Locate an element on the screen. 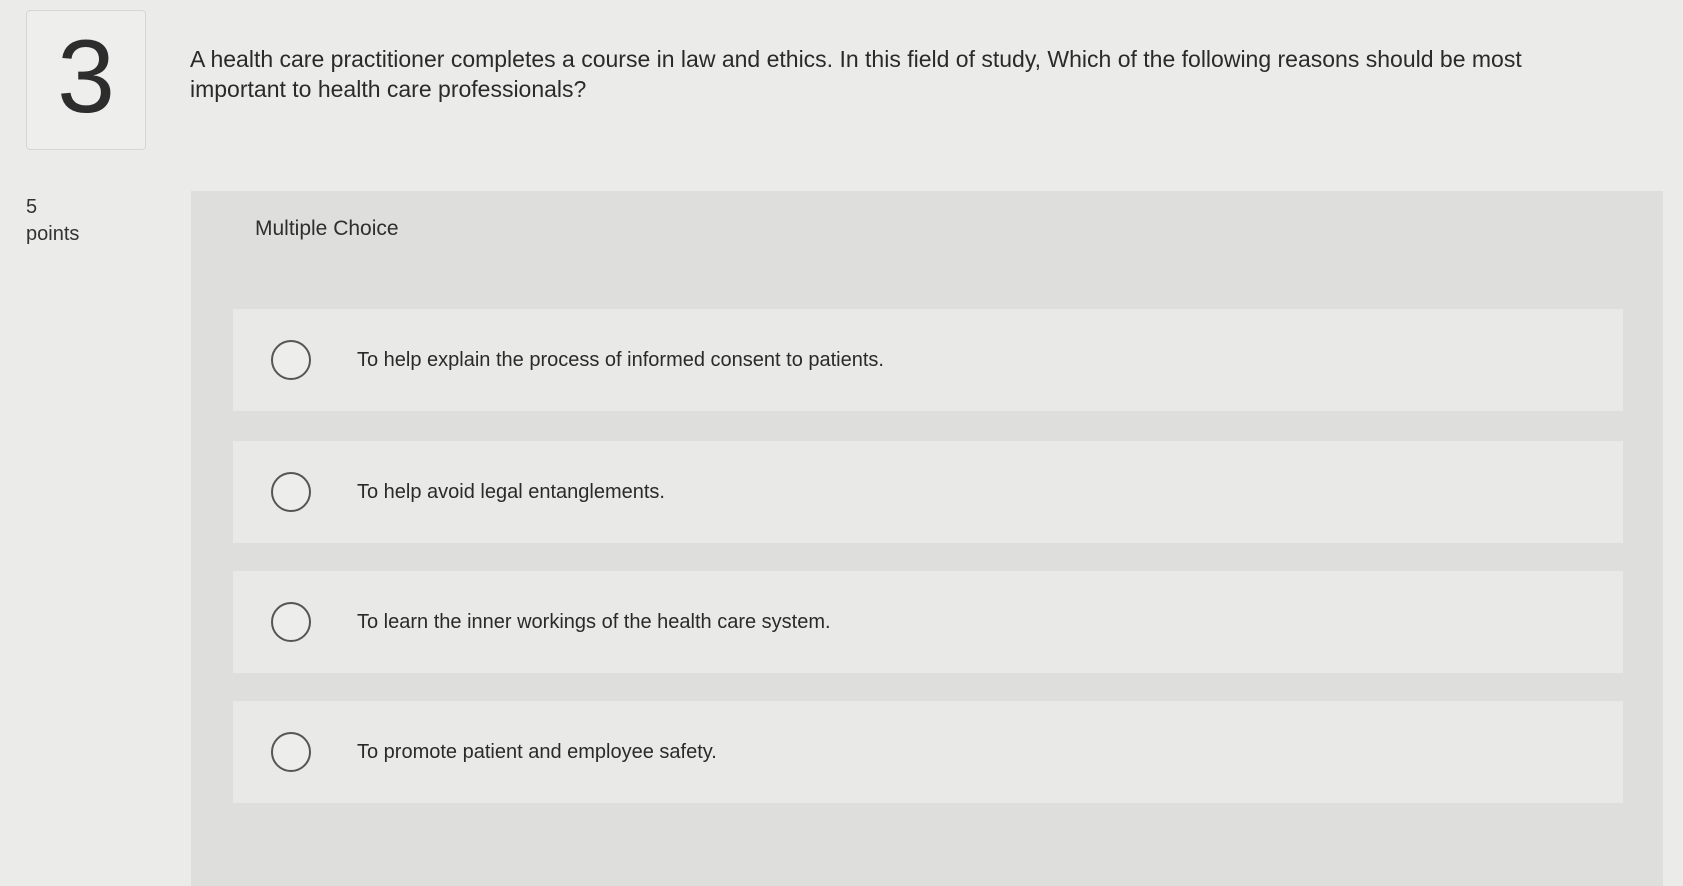  answer-choice-b: To help avoid legal entanglements. is located at coordinates (928, 492).